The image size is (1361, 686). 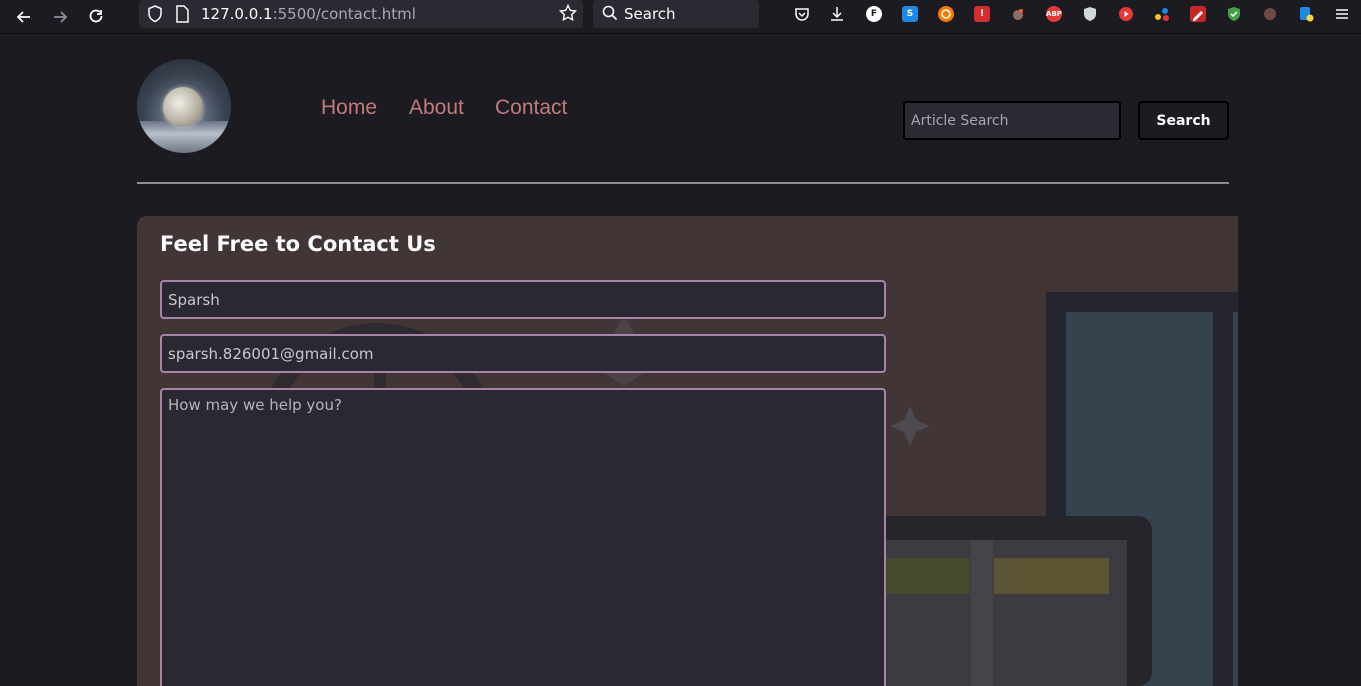 I want to click on browser-search-bar: Search, so click(x=676, y=14).